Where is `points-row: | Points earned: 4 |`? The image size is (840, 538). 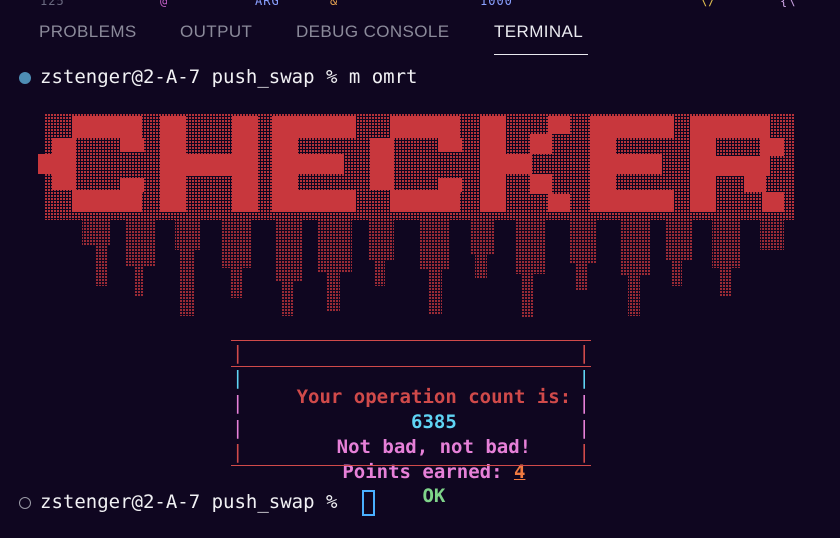 points-row: | Points earned: 4 | is located at coordinates (411, 450).